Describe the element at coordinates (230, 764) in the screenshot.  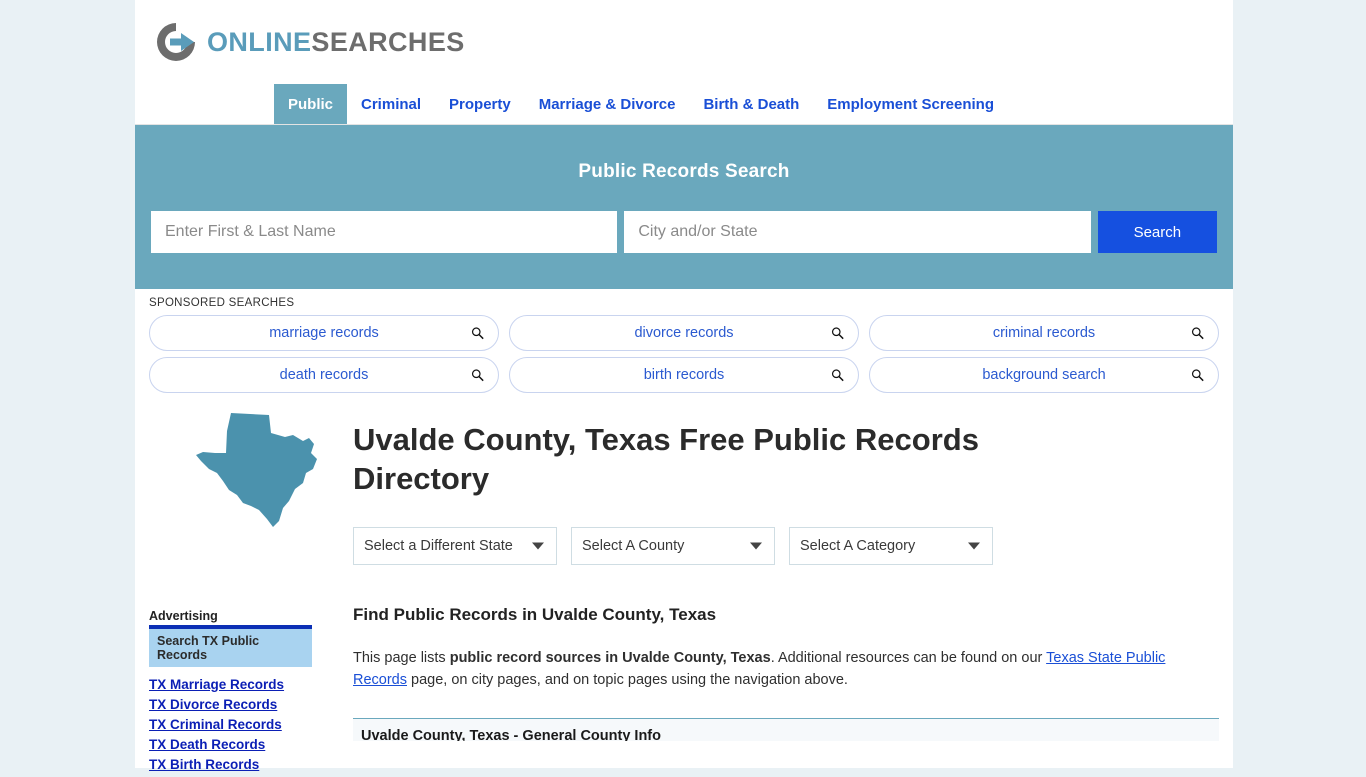
I see `sidebar-link-tx-birth-records: TX Birth Records` at that location.